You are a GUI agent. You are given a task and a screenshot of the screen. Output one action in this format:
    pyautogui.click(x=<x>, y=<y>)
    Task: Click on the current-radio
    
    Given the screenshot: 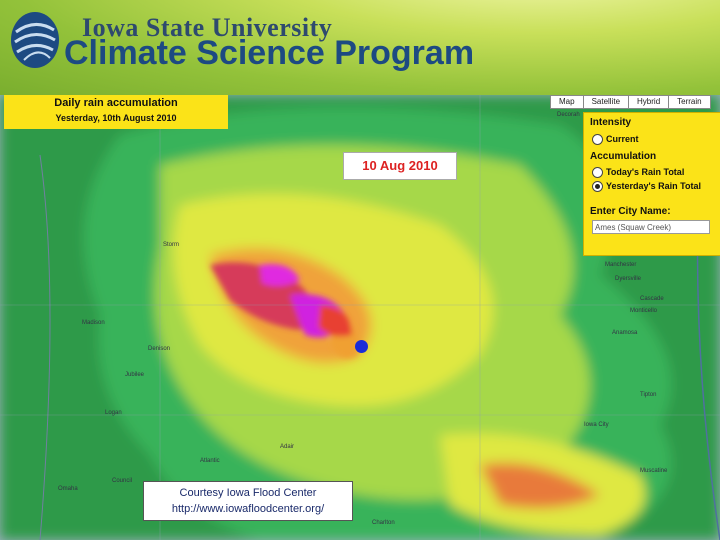 What is the action you would take?
    pyautogui.click(x=597, y=139)
    